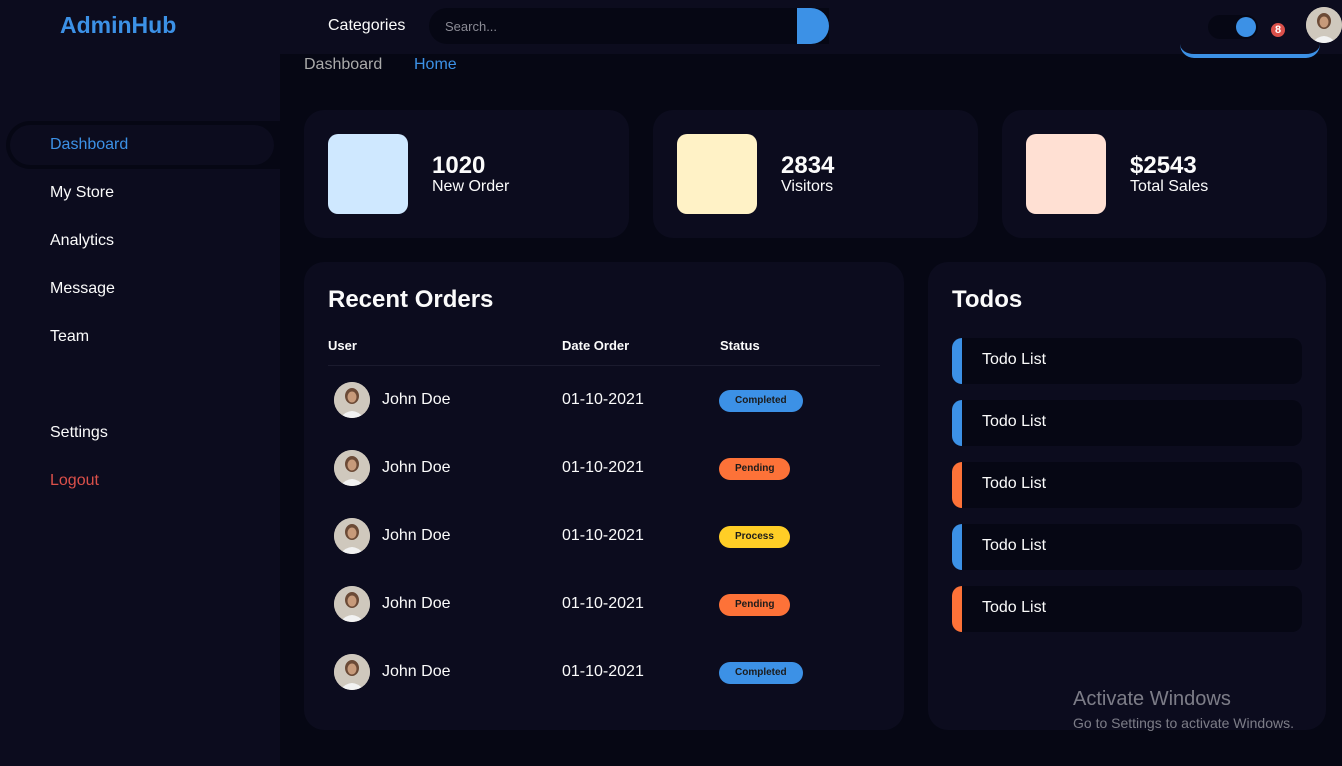 The height and width of the screenshot is (766, 1342). Describe the element at coordinates (82, 288) in the screenshot. I see `sidebar-item-label: Message` at that location.